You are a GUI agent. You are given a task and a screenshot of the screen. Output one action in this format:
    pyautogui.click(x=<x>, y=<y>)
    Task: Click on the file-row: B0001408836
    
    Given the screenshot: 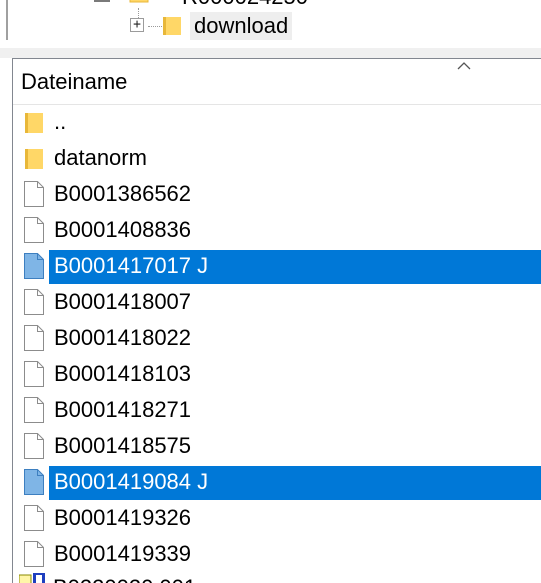 What is the action you would take?
    pyautogui.click(x=277, y=230)
    